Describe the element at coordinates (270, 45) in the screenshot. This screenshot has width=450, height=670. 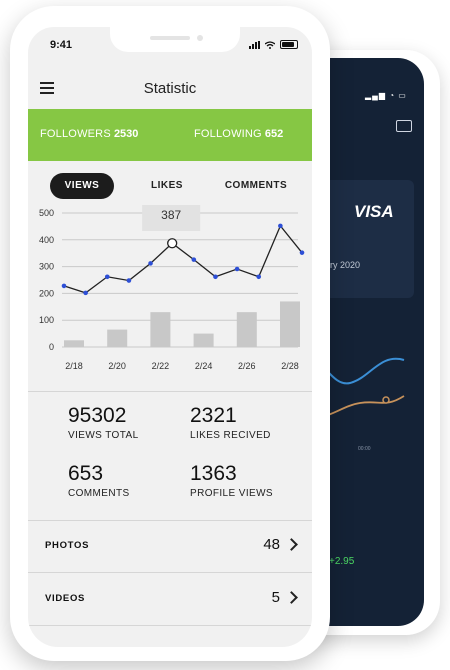
I see `wifi-icon` at that location.